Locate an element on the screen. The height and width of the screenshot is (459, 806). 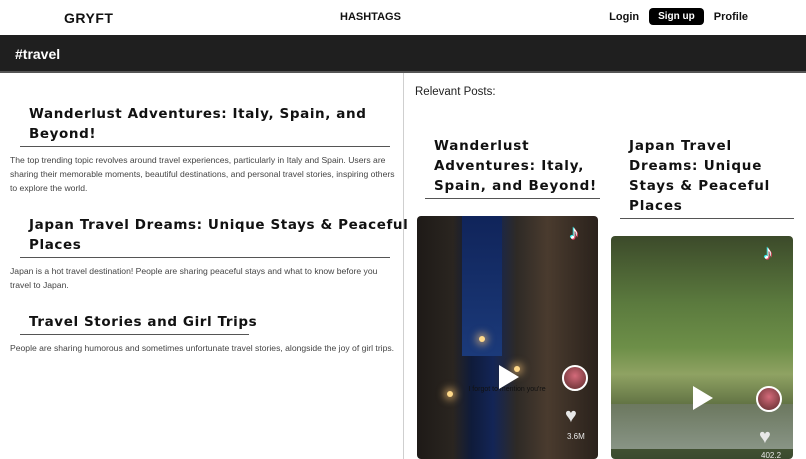
topic-title-line: Travel Stories and Girl Trips is located at coordinates (143, 322).